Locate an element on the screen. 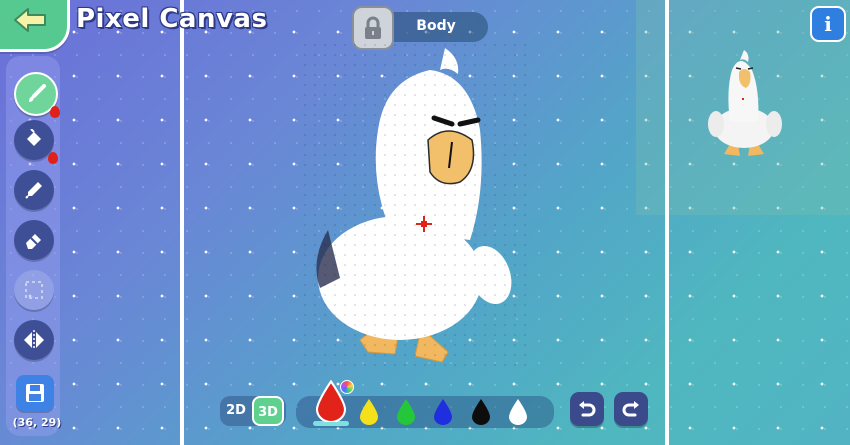  eyedropper-tool is located at coordinates (34, 190).